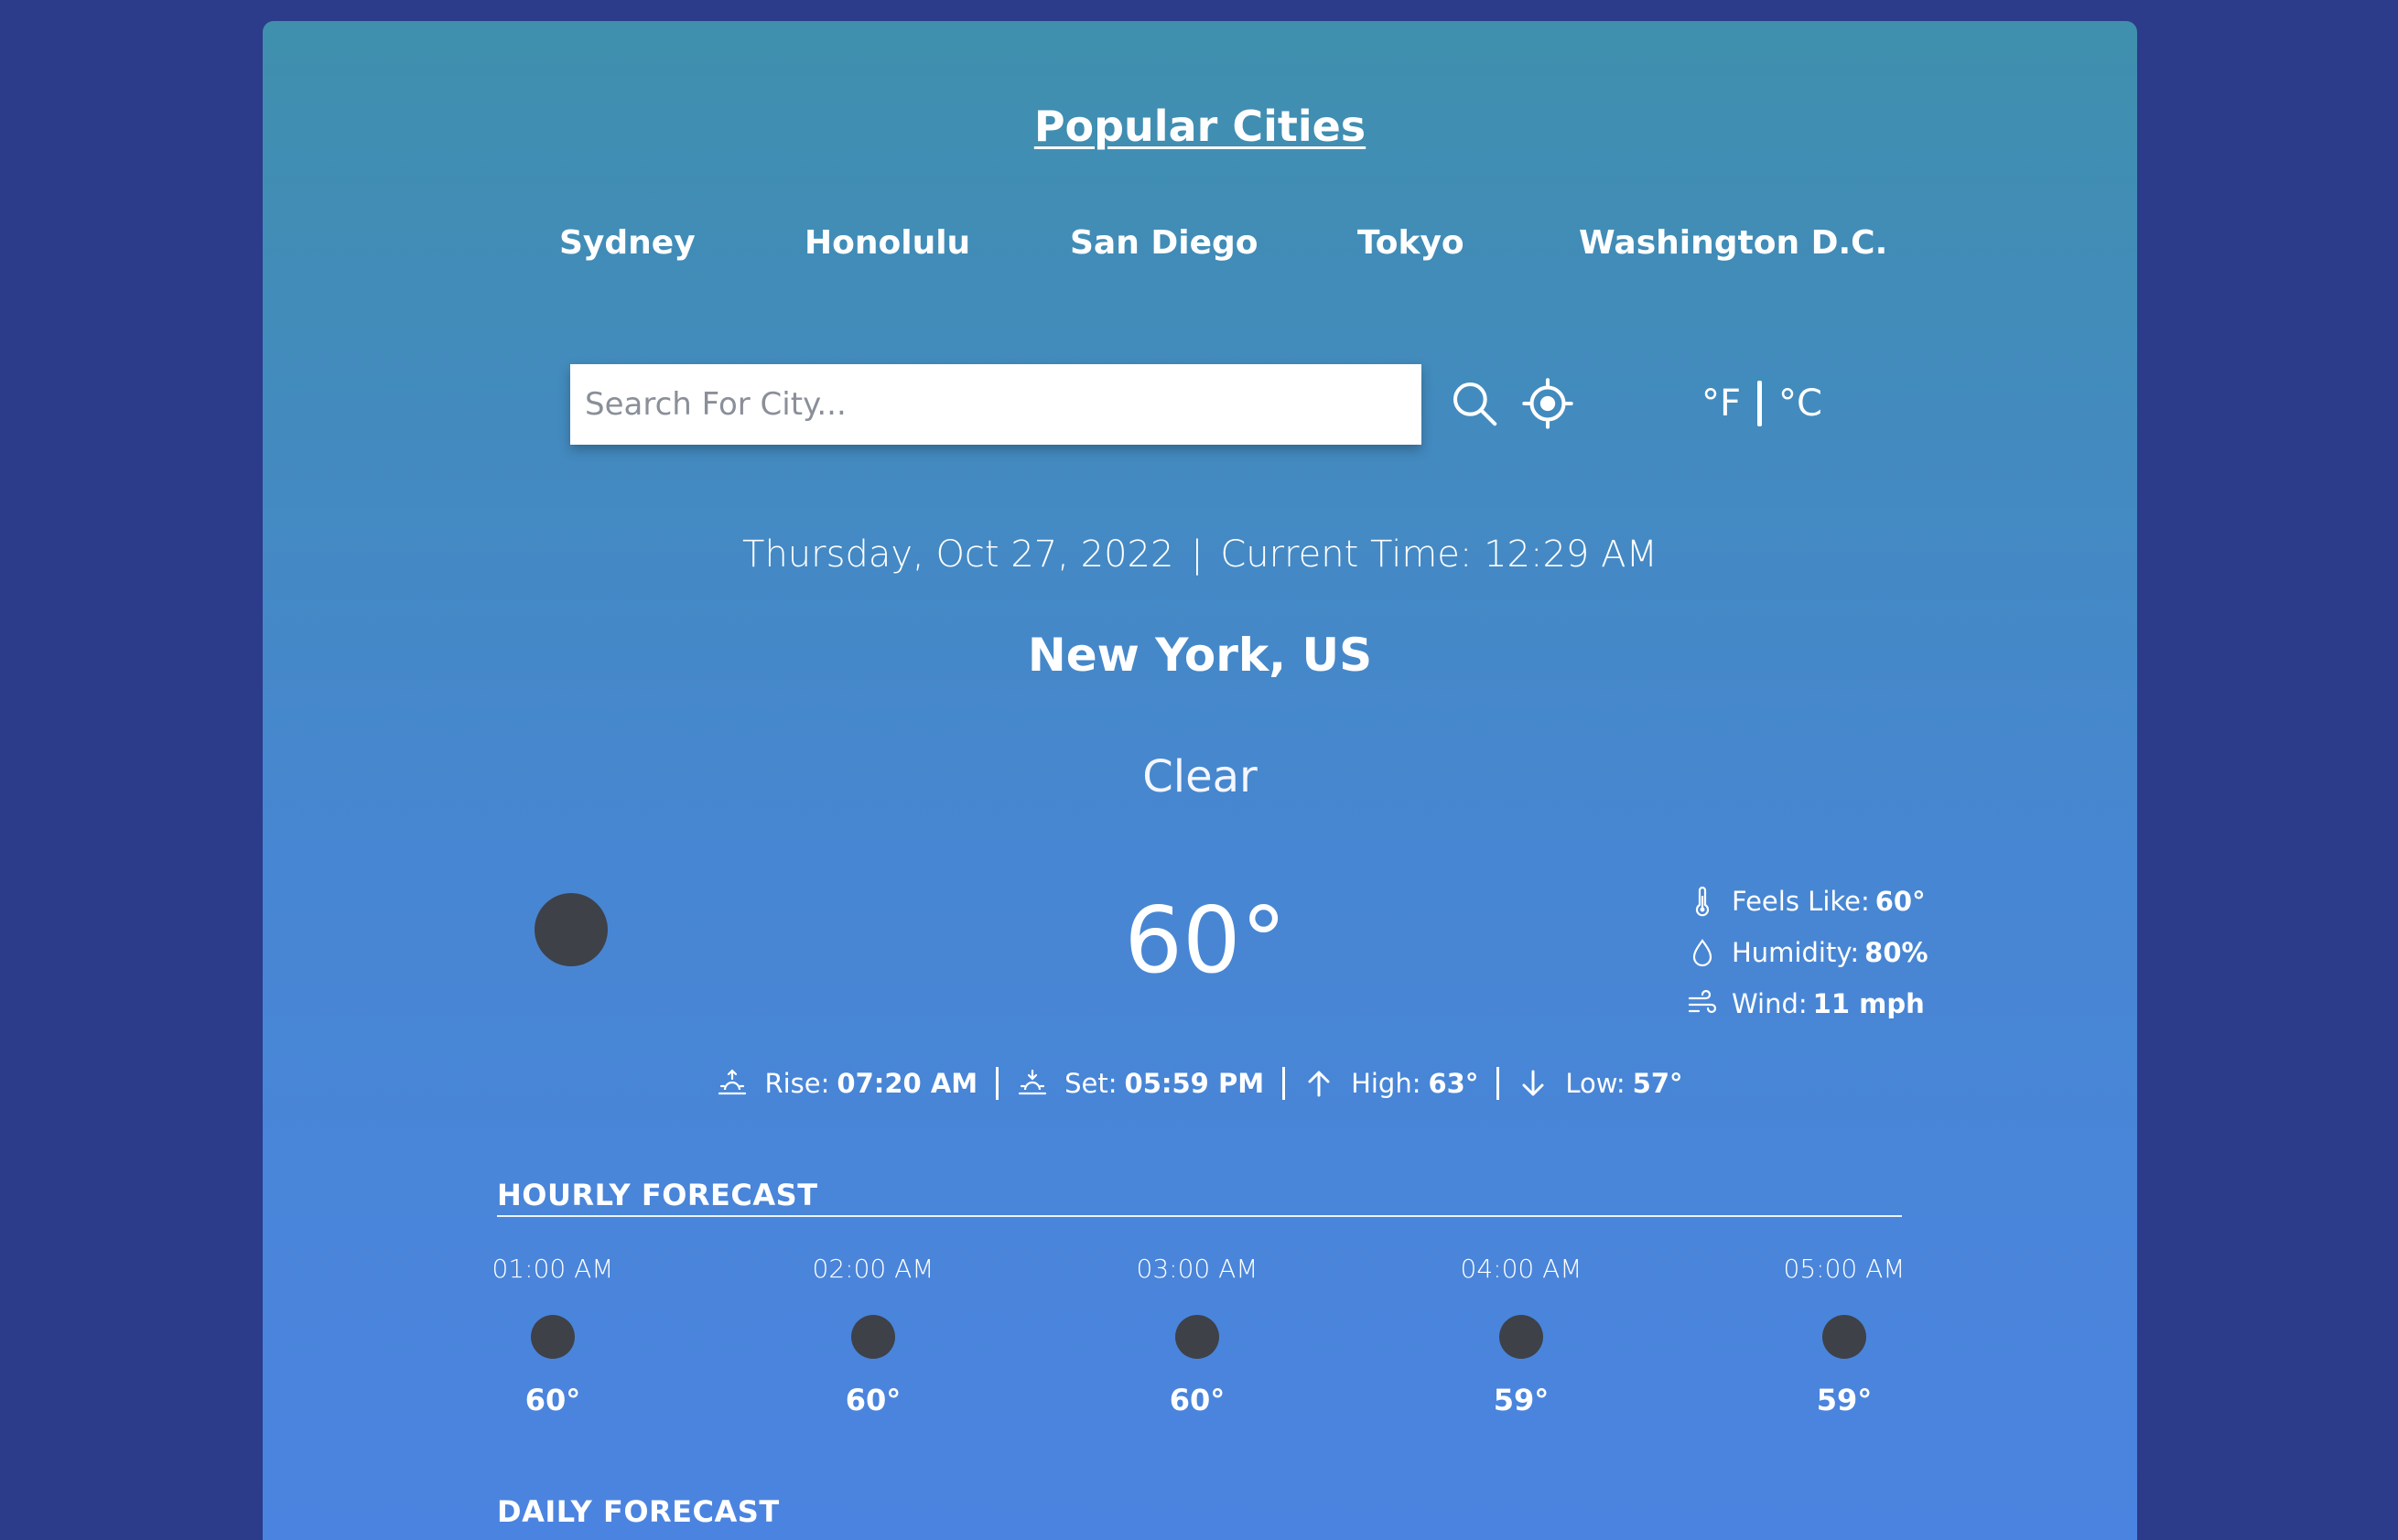 The height and width of the screenshot is (1540, 2398). What do you see at coordinates (639, 1511) in the screenshot?
I see `daily-forecast-title: DAILY FORECAST` at bounding box center [639, 1511].